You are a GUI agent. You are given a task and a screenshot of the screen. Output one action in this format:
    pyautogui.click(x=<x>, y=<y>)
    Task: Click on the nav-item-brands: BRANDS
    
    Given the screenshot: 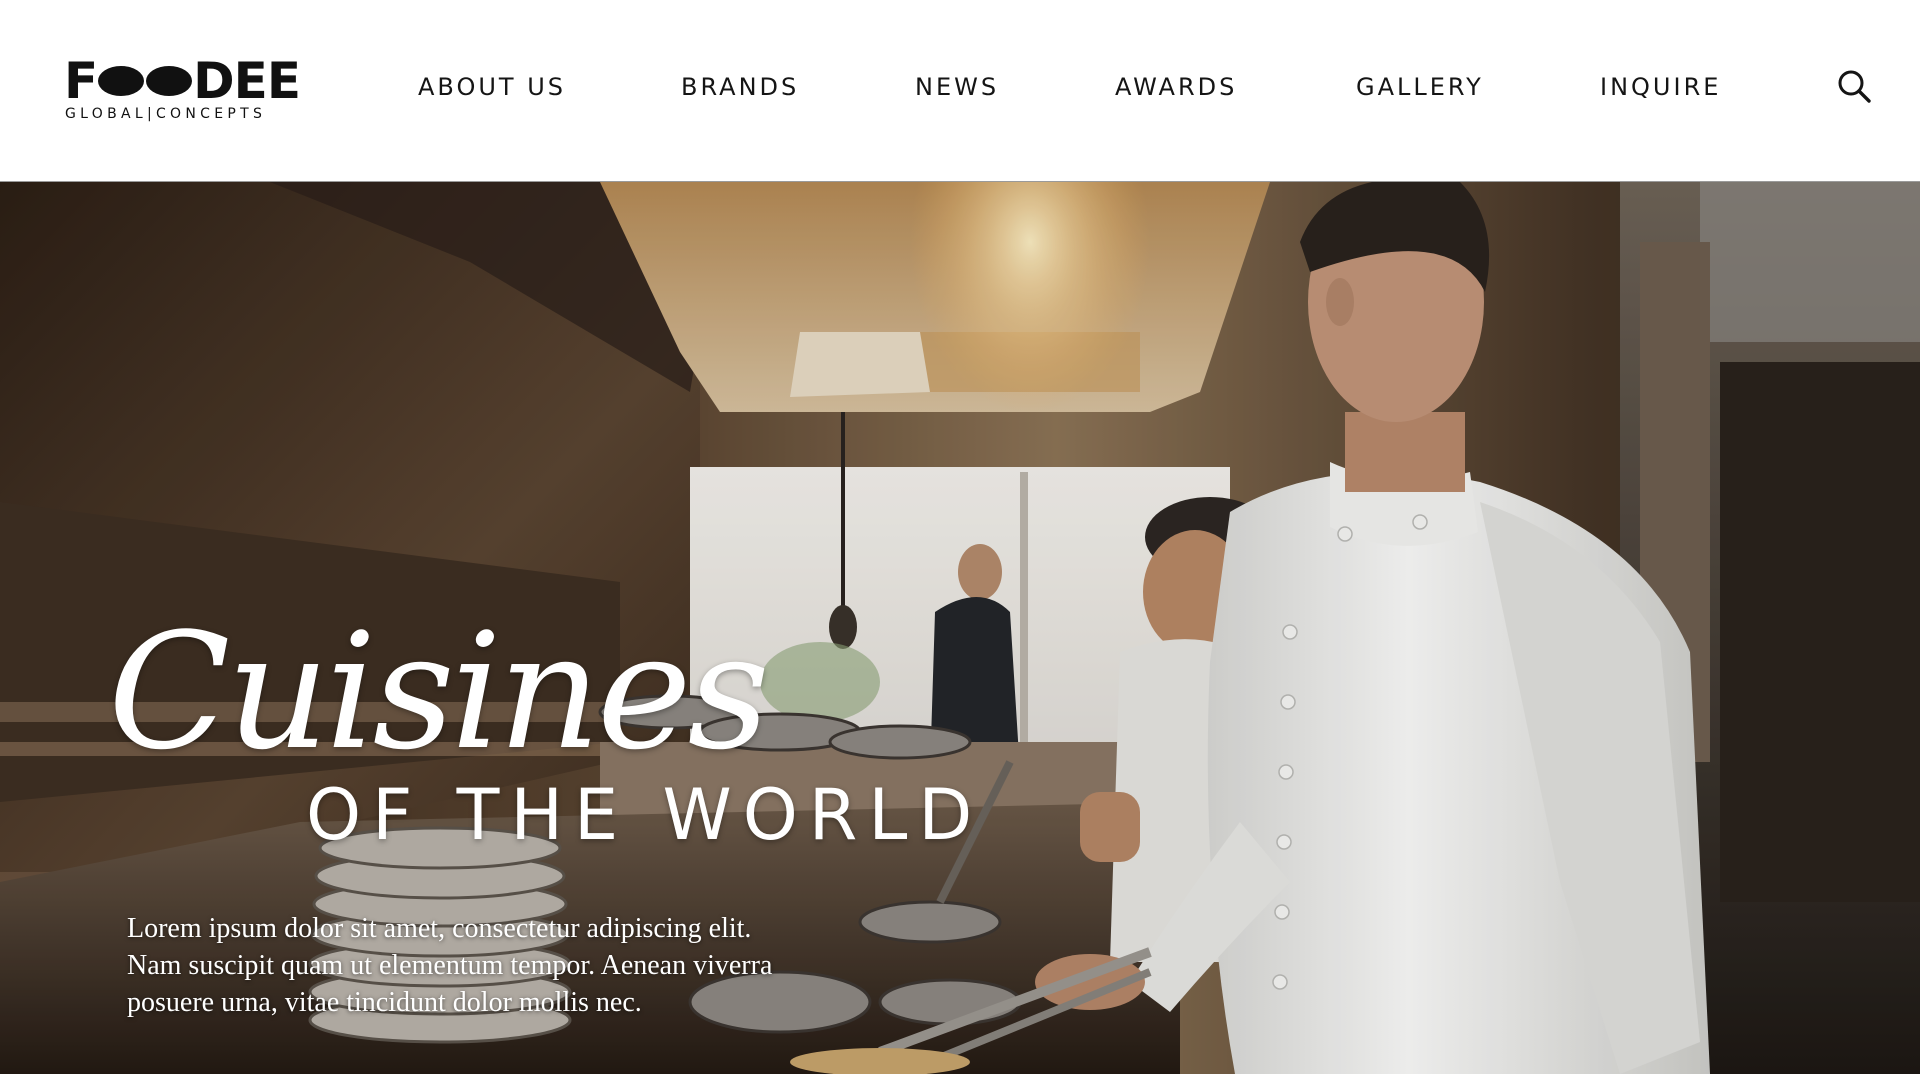 What is the action you would take?
    pyautogui.click(x=740, y=87)
    